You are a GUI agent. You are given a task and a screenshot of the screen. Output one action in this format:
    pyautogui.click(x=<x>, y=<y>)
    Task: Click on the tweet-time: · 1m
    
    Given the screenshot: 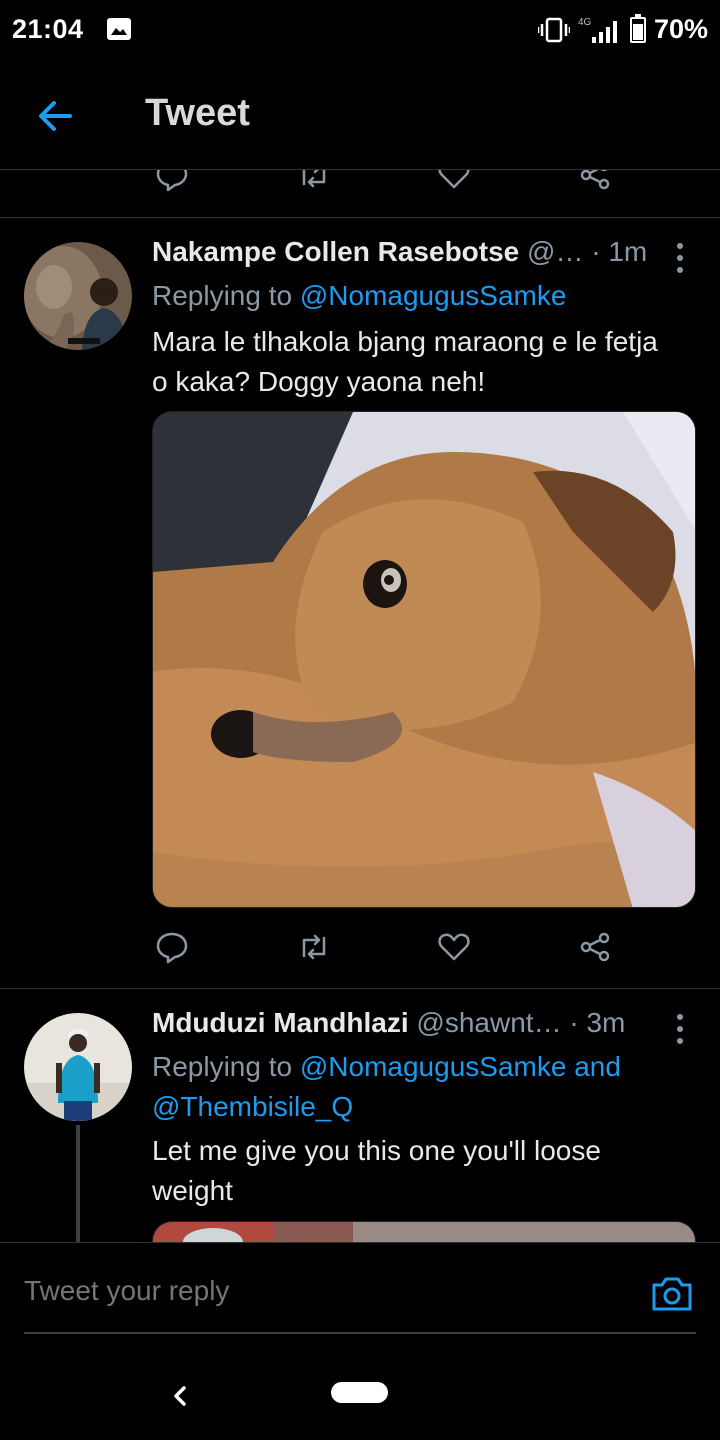 What is the action you would take?
    pyautogui.click(x=619, y=251)
    